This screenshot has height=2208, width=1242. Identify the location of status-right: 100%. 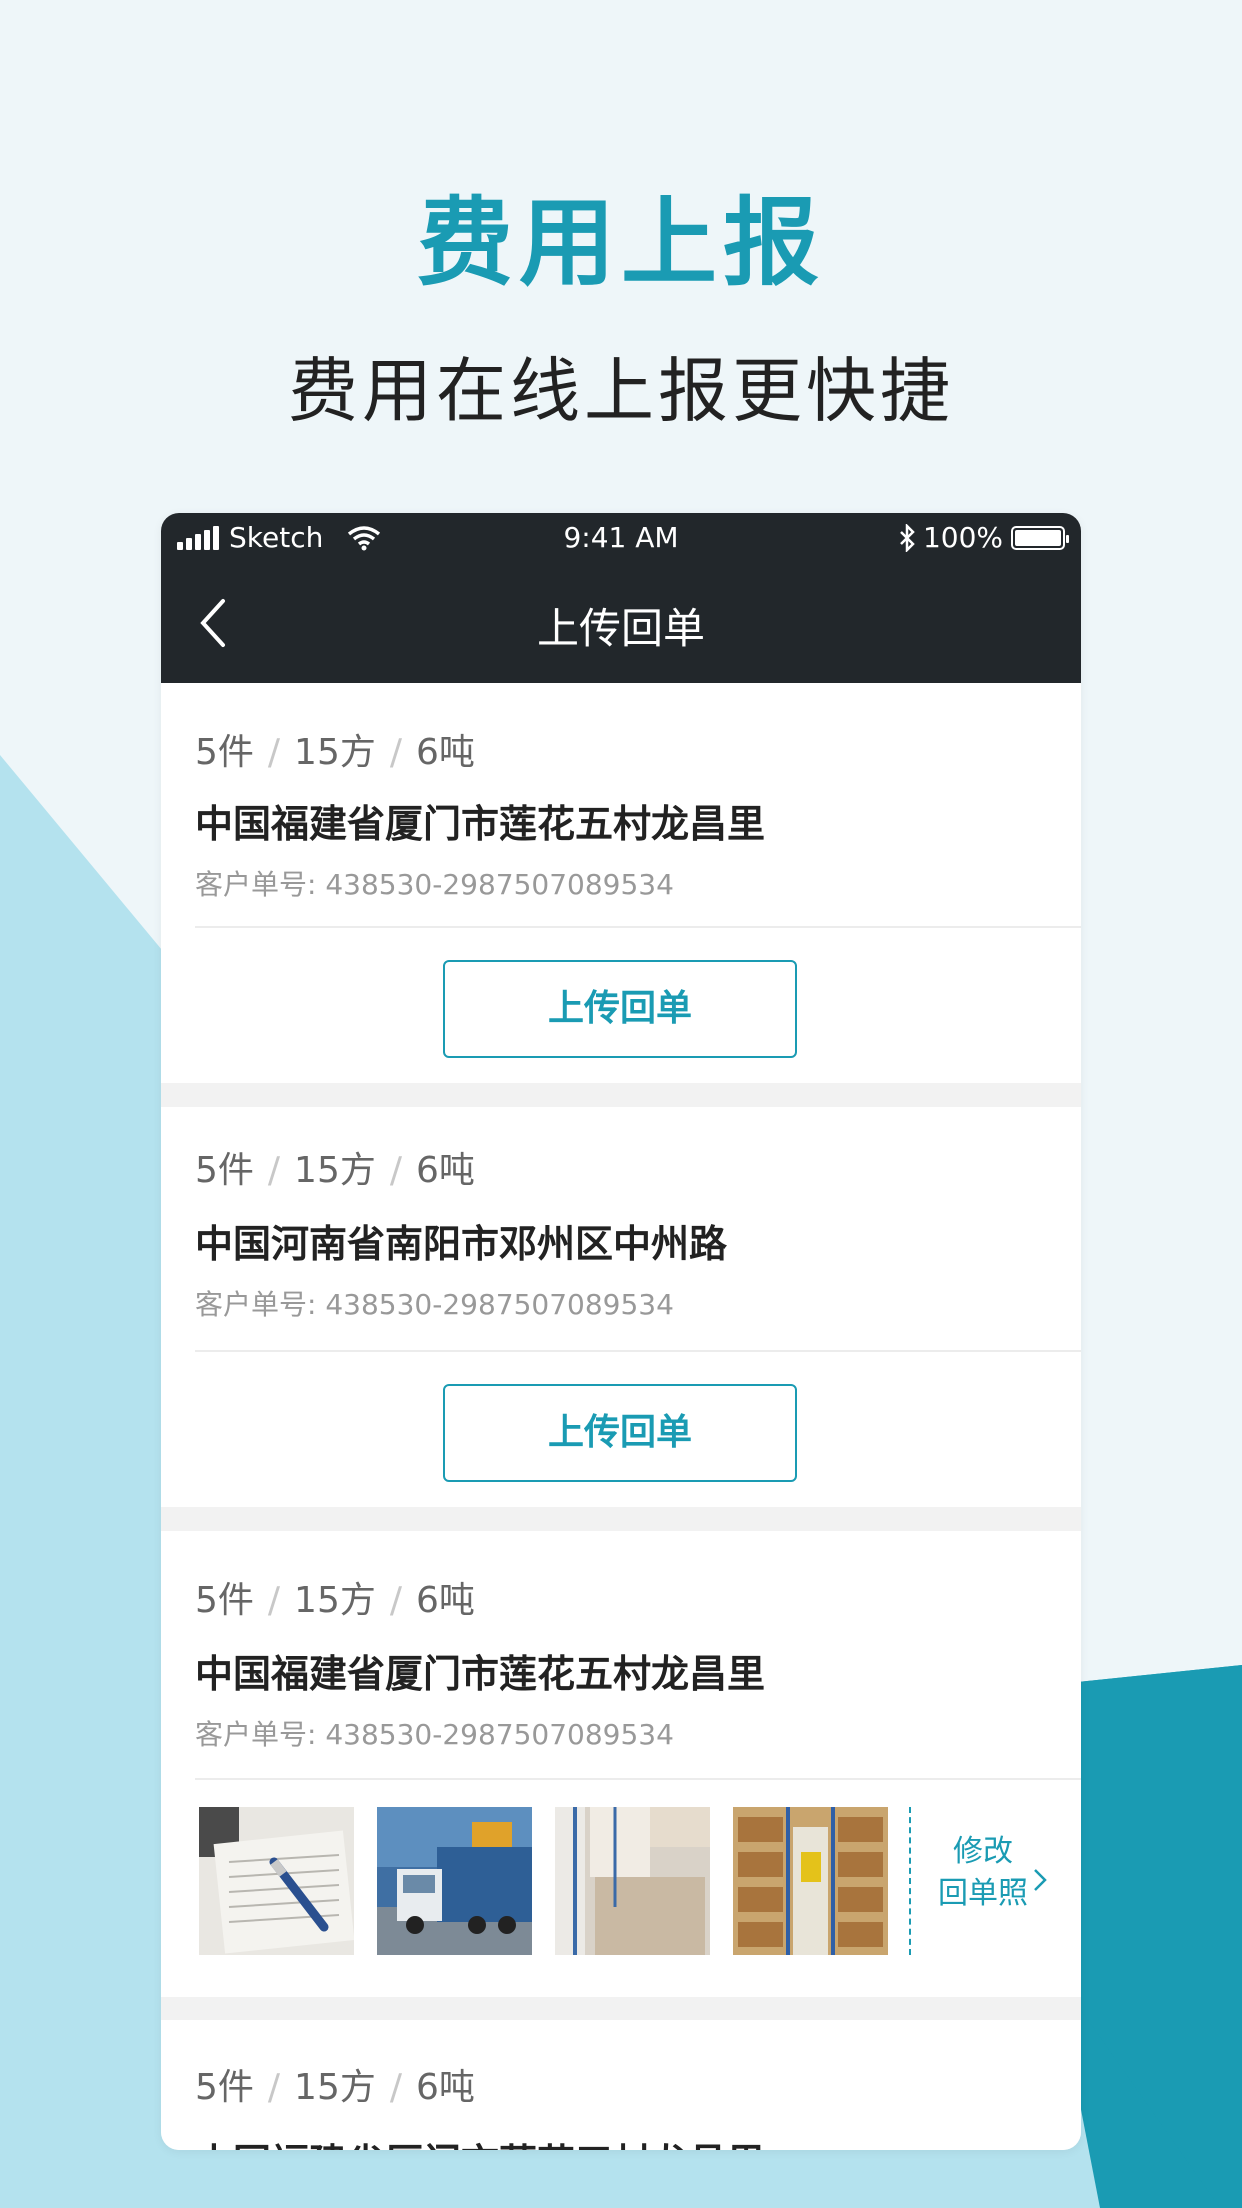
(984, 537).